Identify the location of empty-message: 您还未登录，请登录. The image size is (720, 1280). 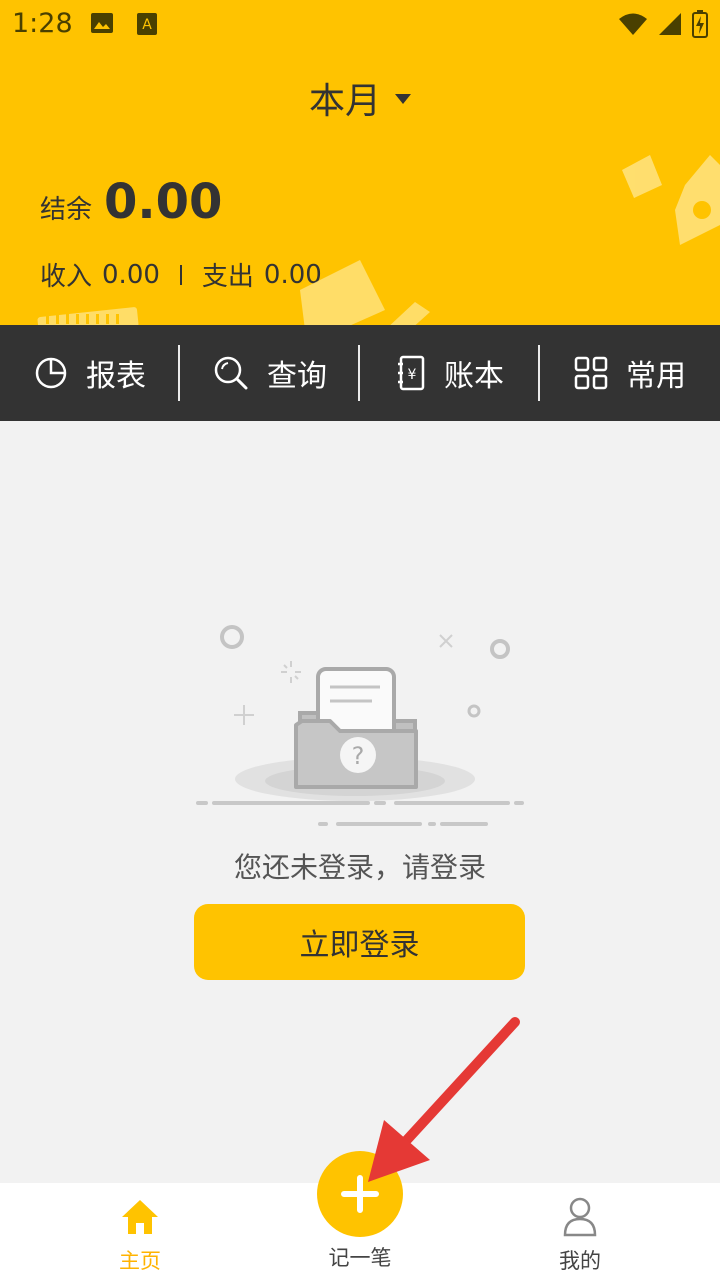
(359, 867).